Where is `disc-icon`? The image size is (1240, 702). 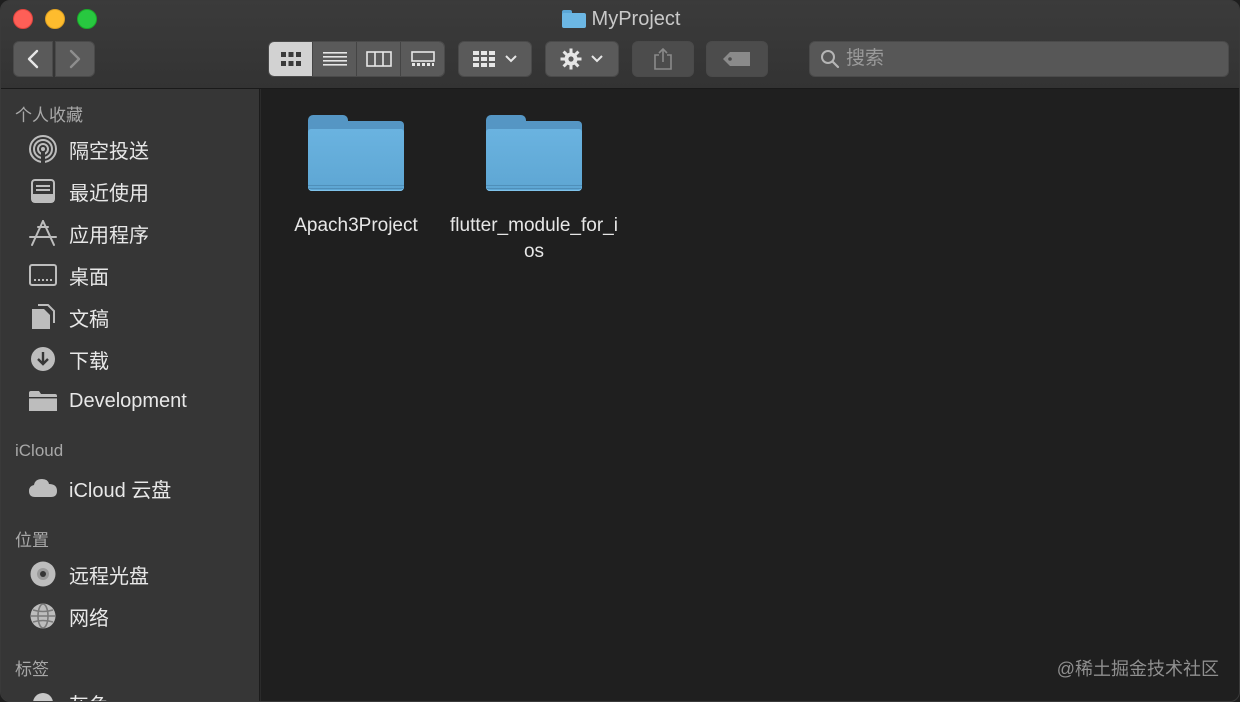 disc-icon is located at coordinates (43, 574).